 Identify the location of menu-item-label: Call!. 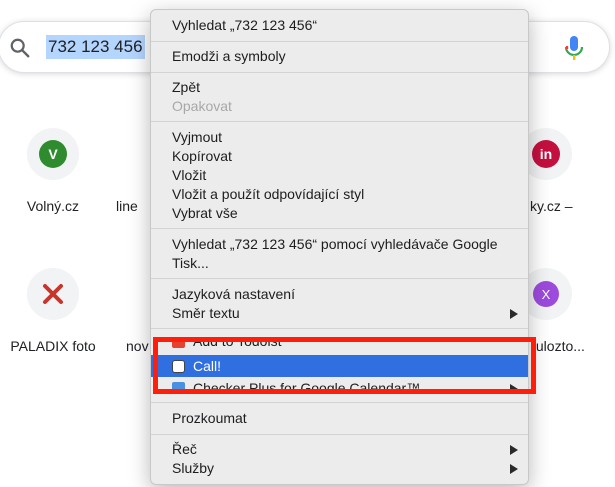
(207, 366).